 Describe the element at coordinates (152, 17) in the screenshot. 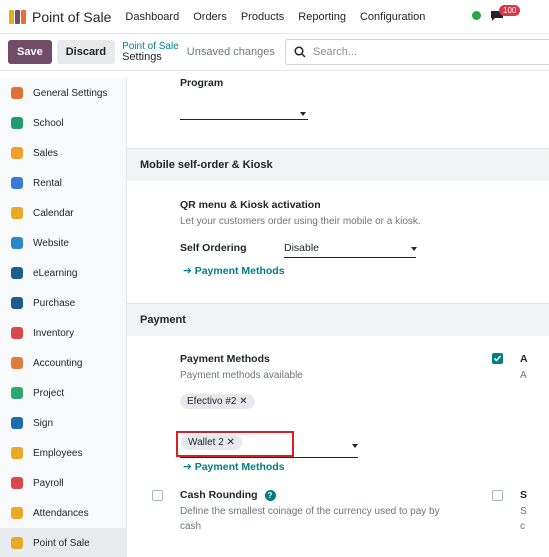

I see `menu-dashboard: Dashboard` at that location.